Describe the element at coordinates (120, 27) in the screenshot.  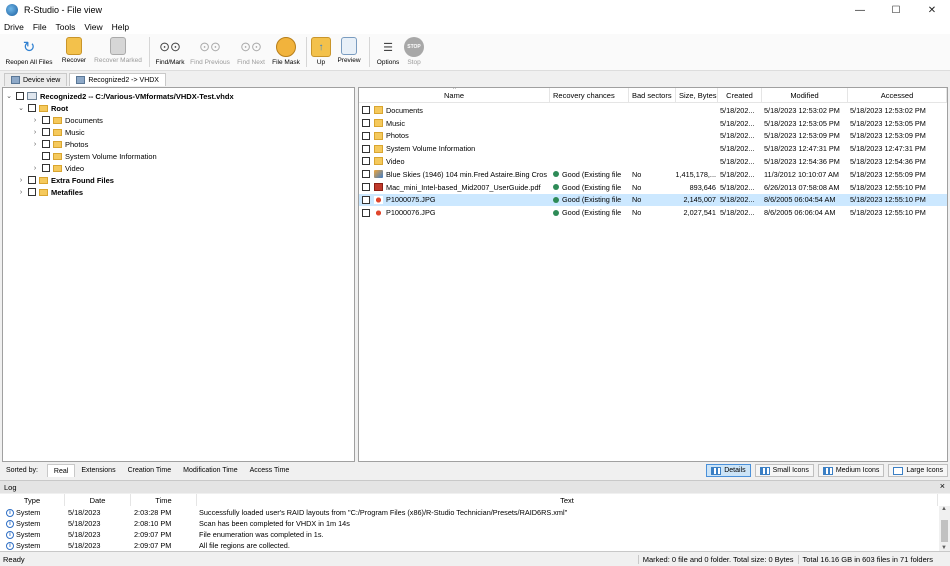
I see `menu-help: Help` at that location.